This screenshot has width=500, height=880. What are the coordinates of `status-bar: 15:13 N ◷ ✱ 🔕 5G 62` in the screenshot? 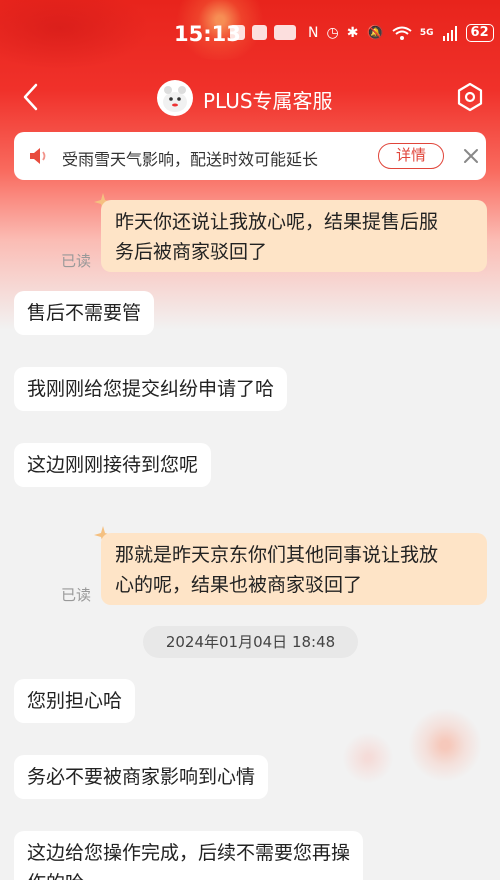 It's located at (250, 30).